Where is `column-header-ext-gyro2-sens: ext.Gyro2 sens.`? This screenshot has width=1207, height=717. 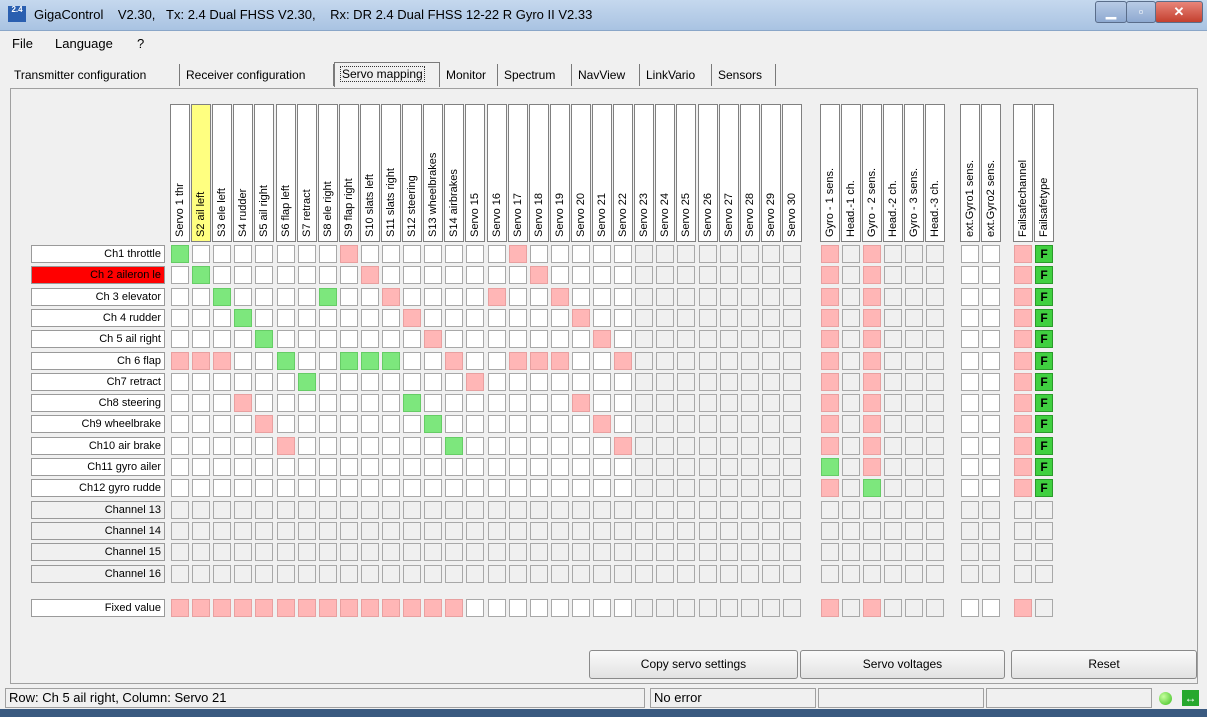 column-header-ext-gyro2-sens: ext.Gyro2 sens. is located at coordinates (991, 173).